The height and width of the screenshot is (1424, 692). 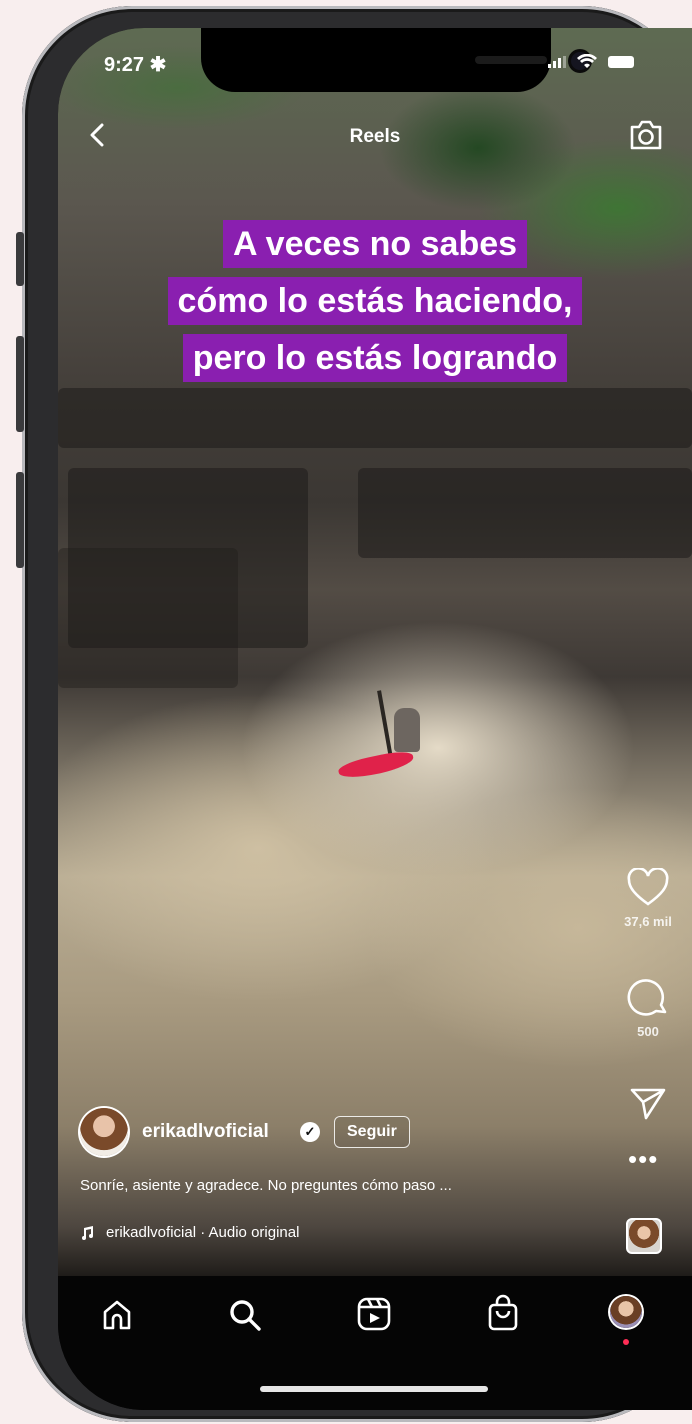 I want to click on more-options-icon: •••, so click(x=643, y=1159).